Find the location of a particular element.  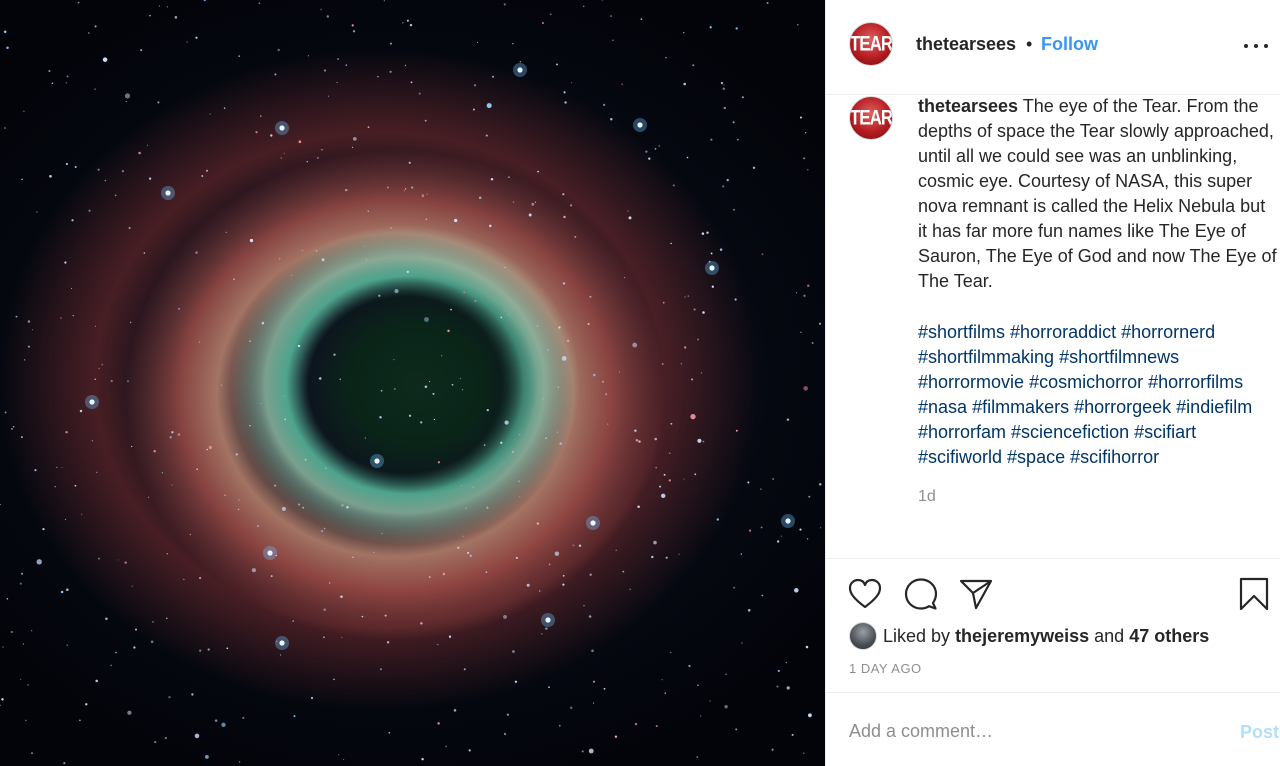

hashtag-link: #filmmakers is located at coordinates (1020, 407).